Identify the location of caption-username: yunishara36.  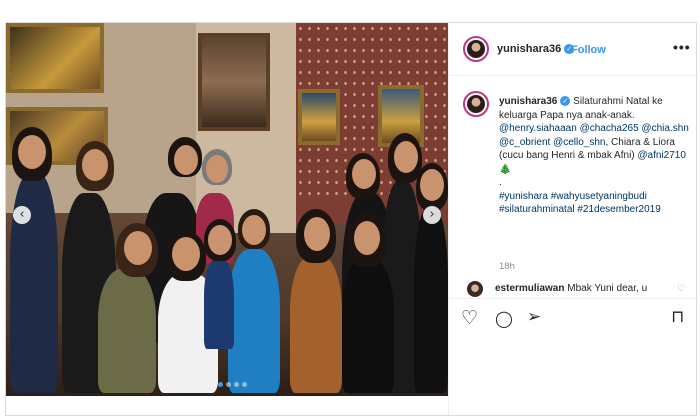
(528, 101).